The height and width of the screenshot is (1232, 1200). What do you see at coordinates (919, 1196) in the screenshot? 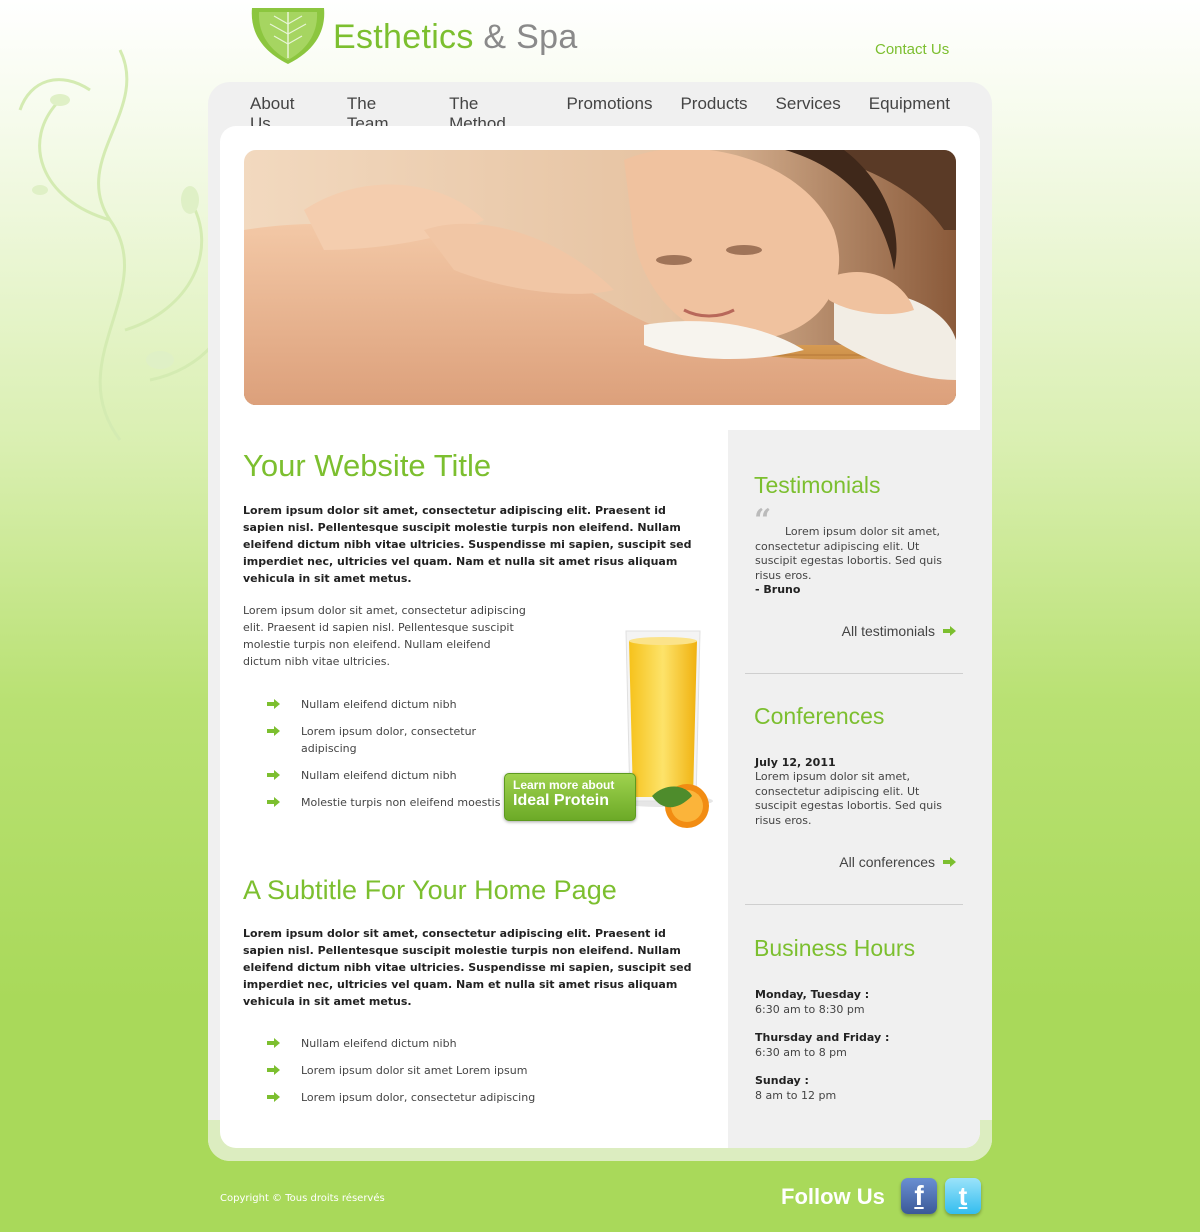
I see `facebook-icon: f` at bounding box center [919, 1196].